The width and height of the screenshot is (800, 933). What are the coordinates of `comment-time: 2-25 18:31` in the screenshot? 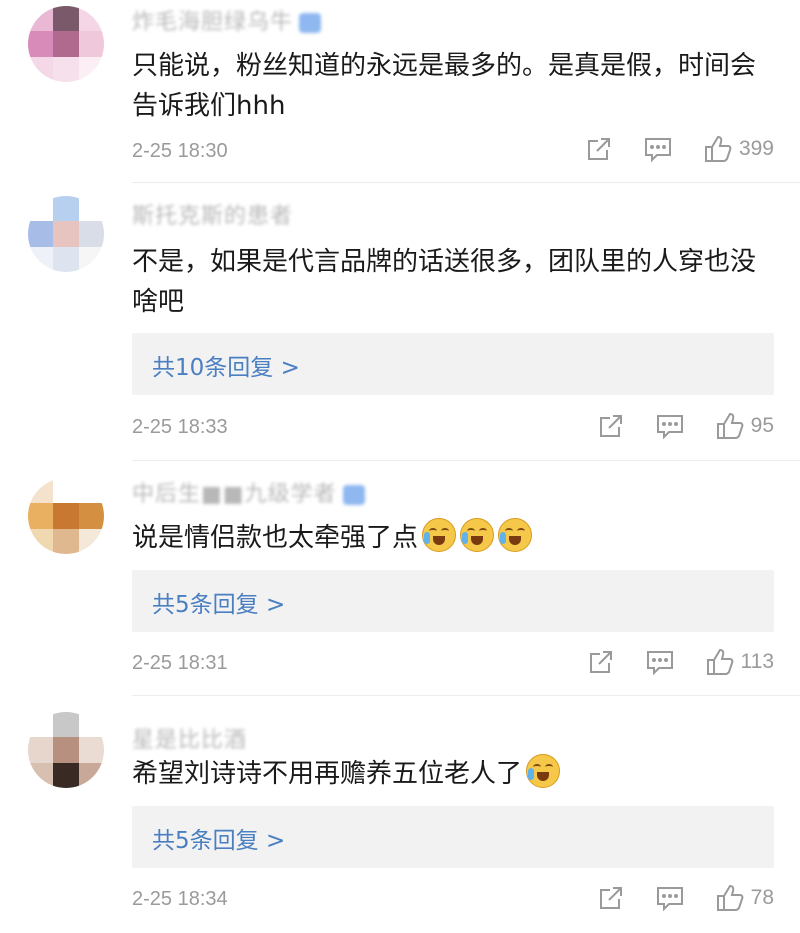 It's located at (180, 663).